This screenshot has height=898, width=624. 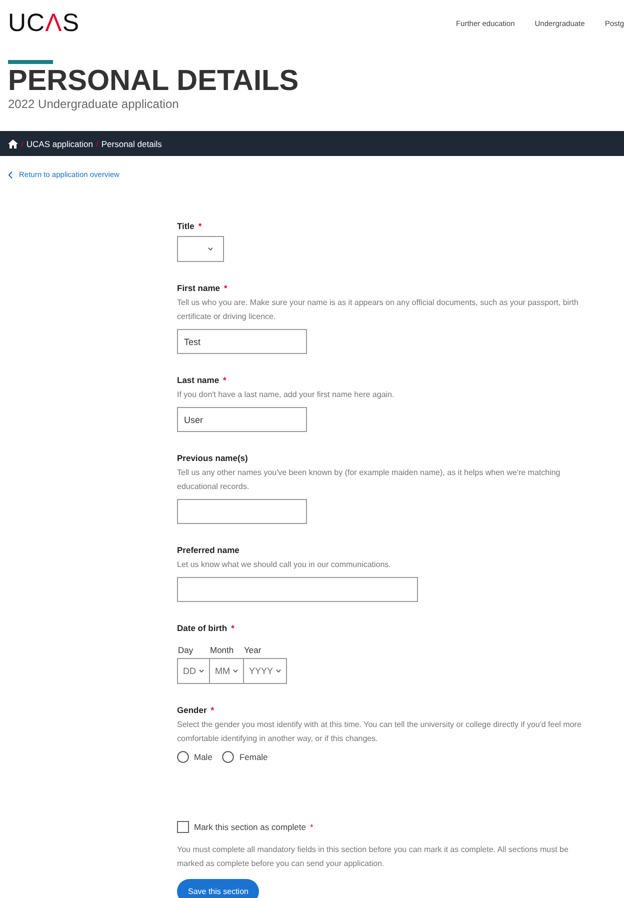 What do you see at coordinates (265, 671) in the screenshot?
I see `date-select: YYYY` at bounding box center [265, 671].